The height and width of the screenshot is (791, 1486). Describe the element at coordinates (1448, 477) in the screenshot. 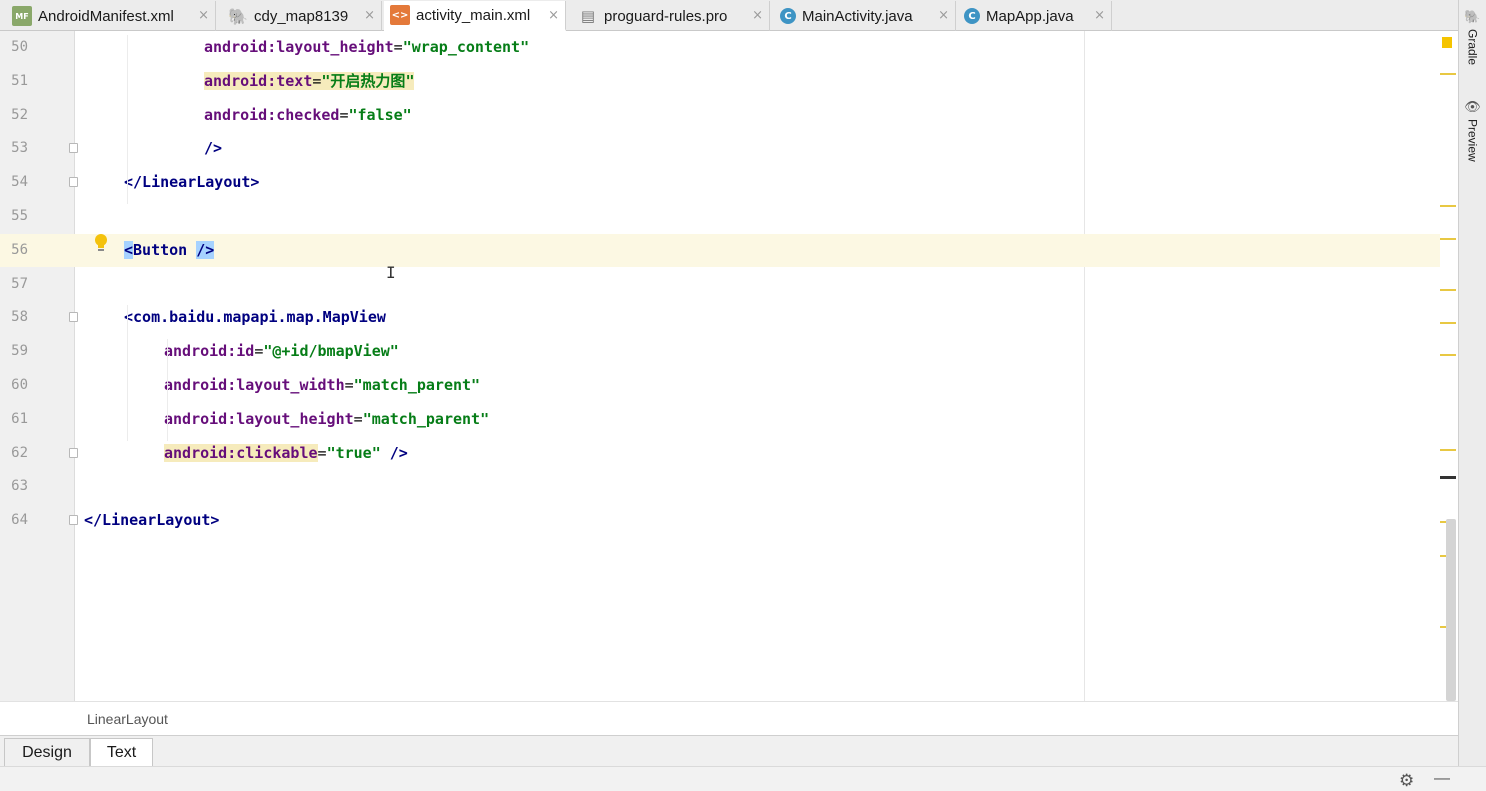

I see `caret-marker` at that location.